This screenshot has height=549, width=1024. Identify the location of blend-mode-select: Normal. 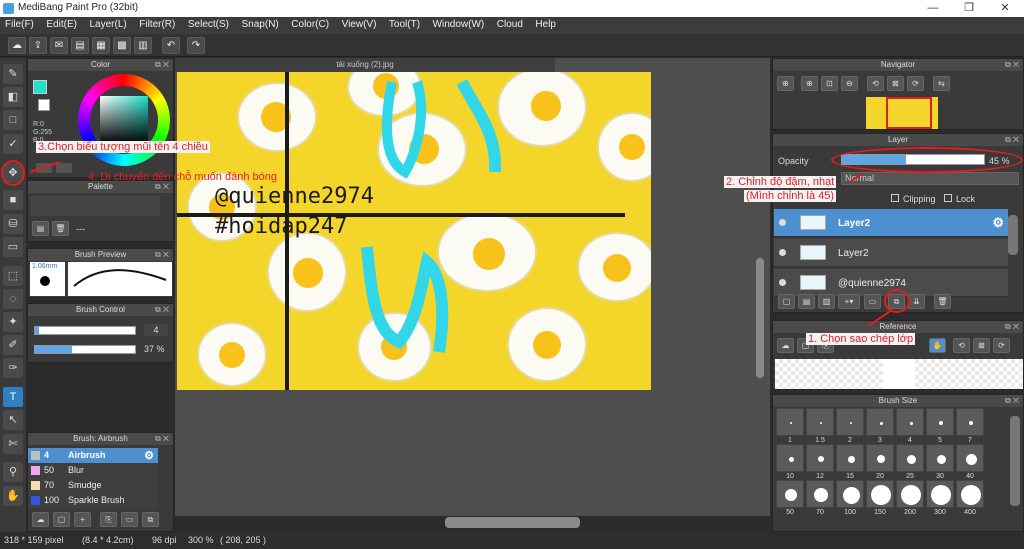
(930, 178).